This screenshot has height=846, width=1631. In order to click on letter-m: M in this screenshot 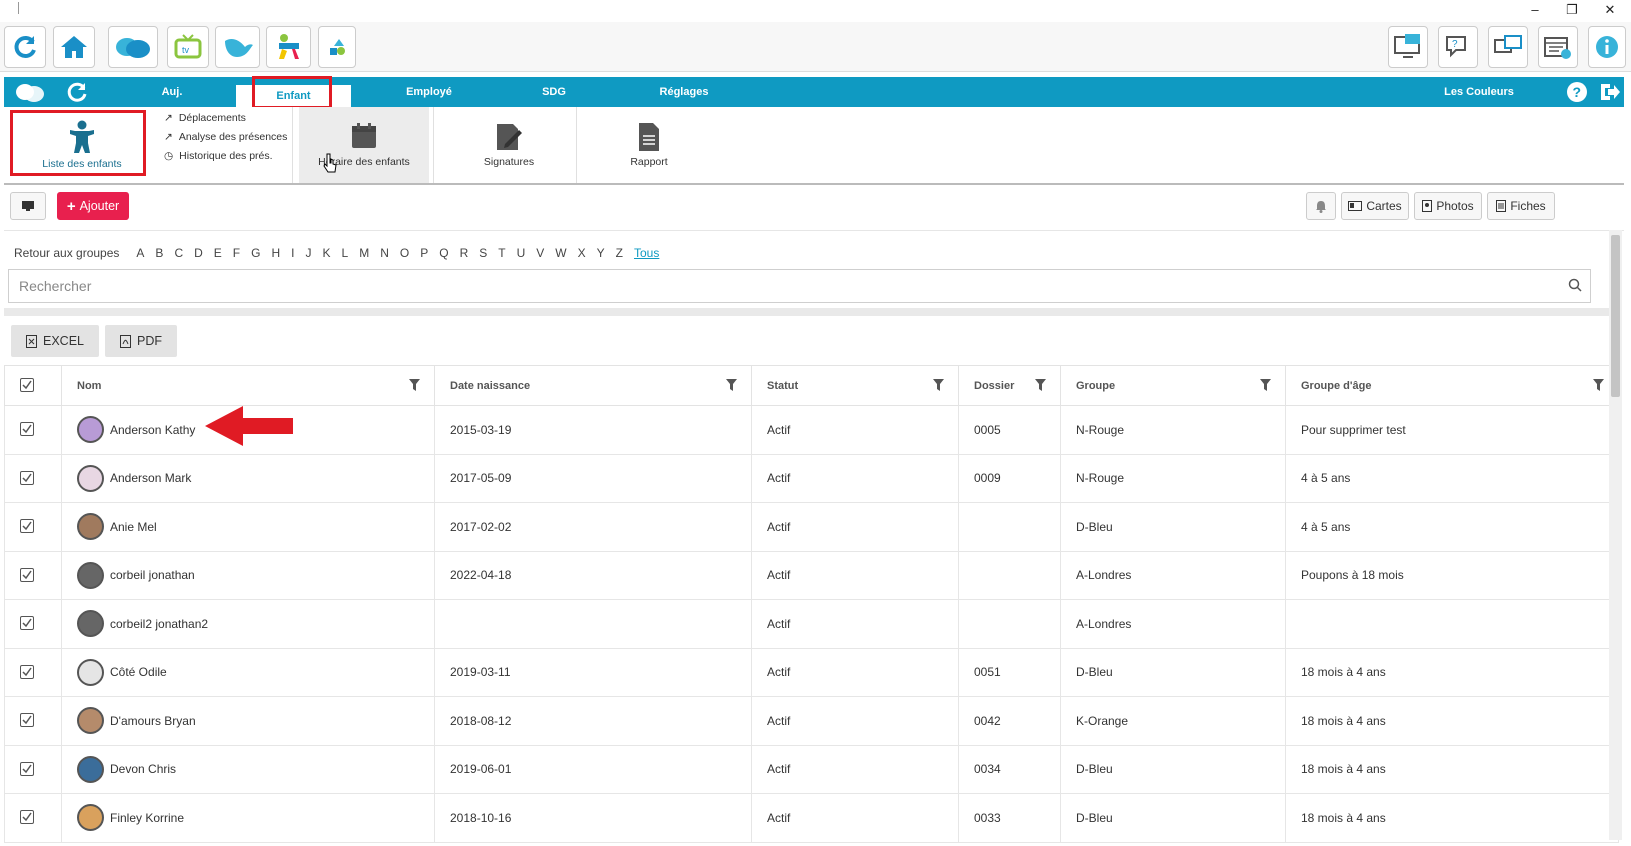, I will do `click(364, 253)`.